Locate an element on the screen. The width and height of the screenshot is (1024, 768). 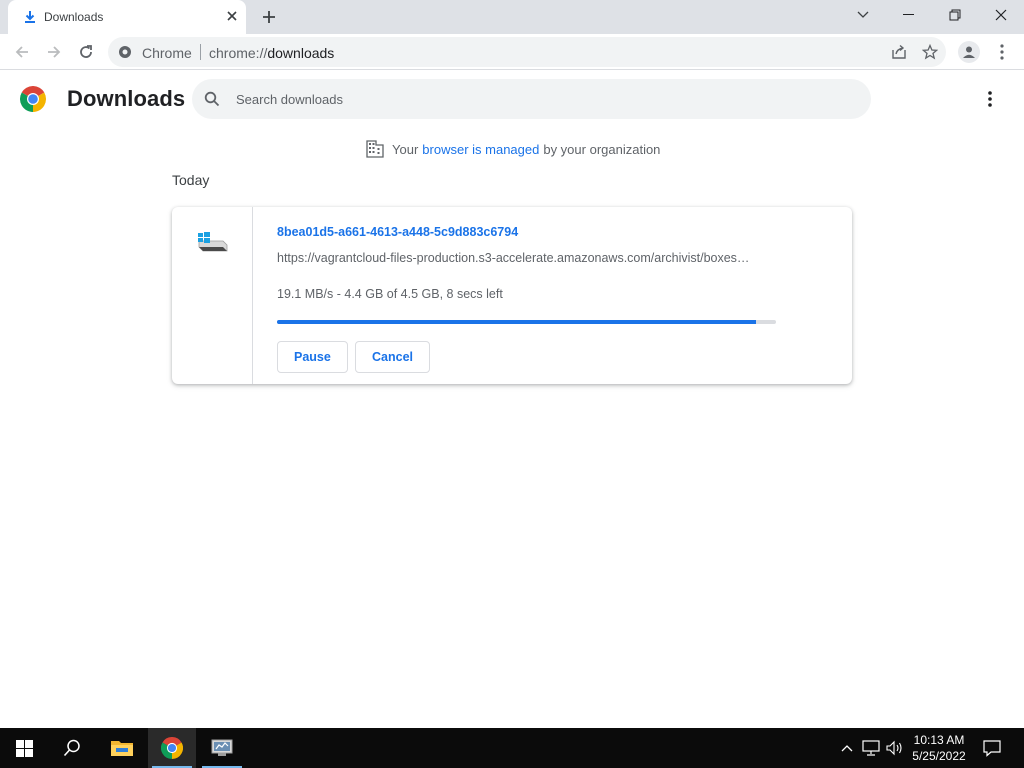
show-hidden-icons-button is located at coordinates (847, 748).